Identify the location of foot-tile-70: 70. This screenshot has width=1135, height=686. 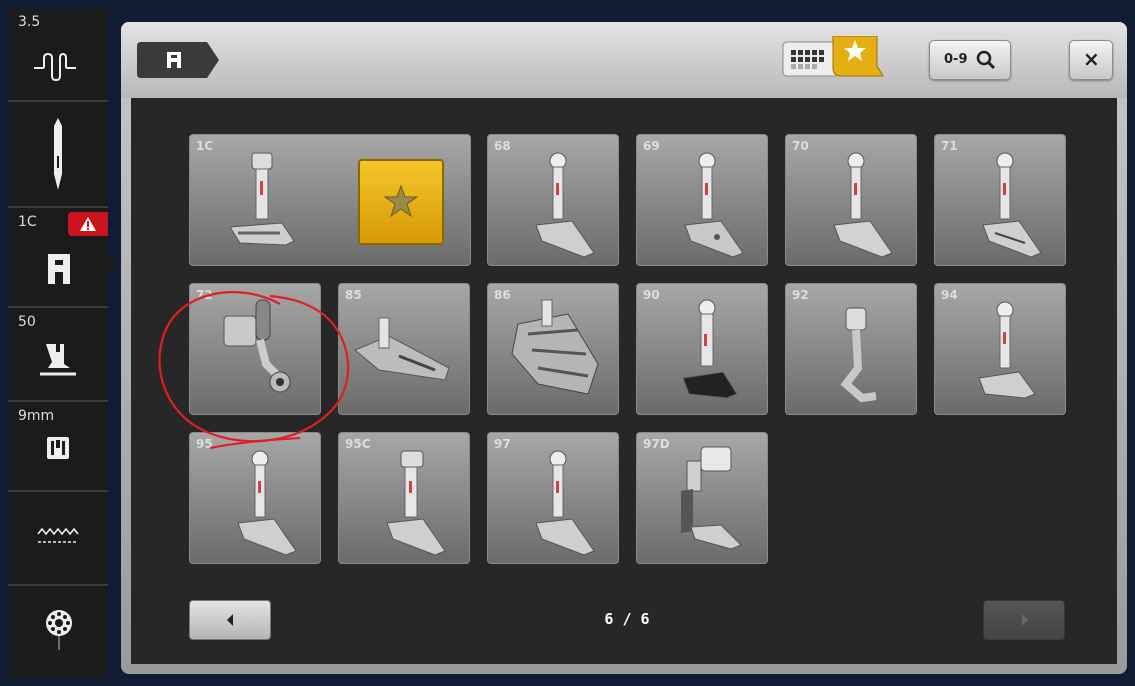
(851, 200).